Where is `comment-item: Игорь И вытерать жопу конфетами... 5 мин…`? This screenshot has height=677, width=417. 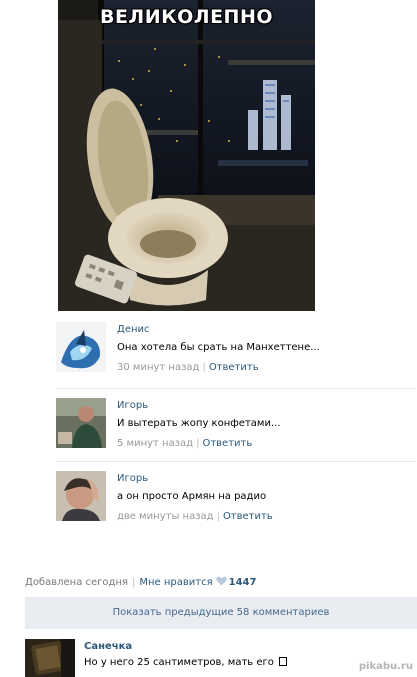 comment-item: Игорь И вытерать жопу конфетами... 5 мин… is located at coordinates (206, 426).